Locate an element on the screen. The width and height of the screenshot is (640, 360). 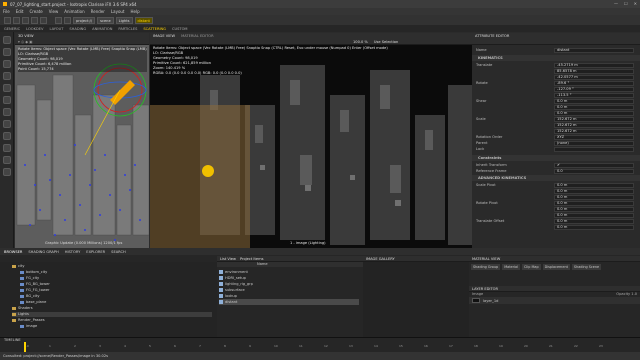
constraint-field: ✔ is located at coordinates (594, 165).